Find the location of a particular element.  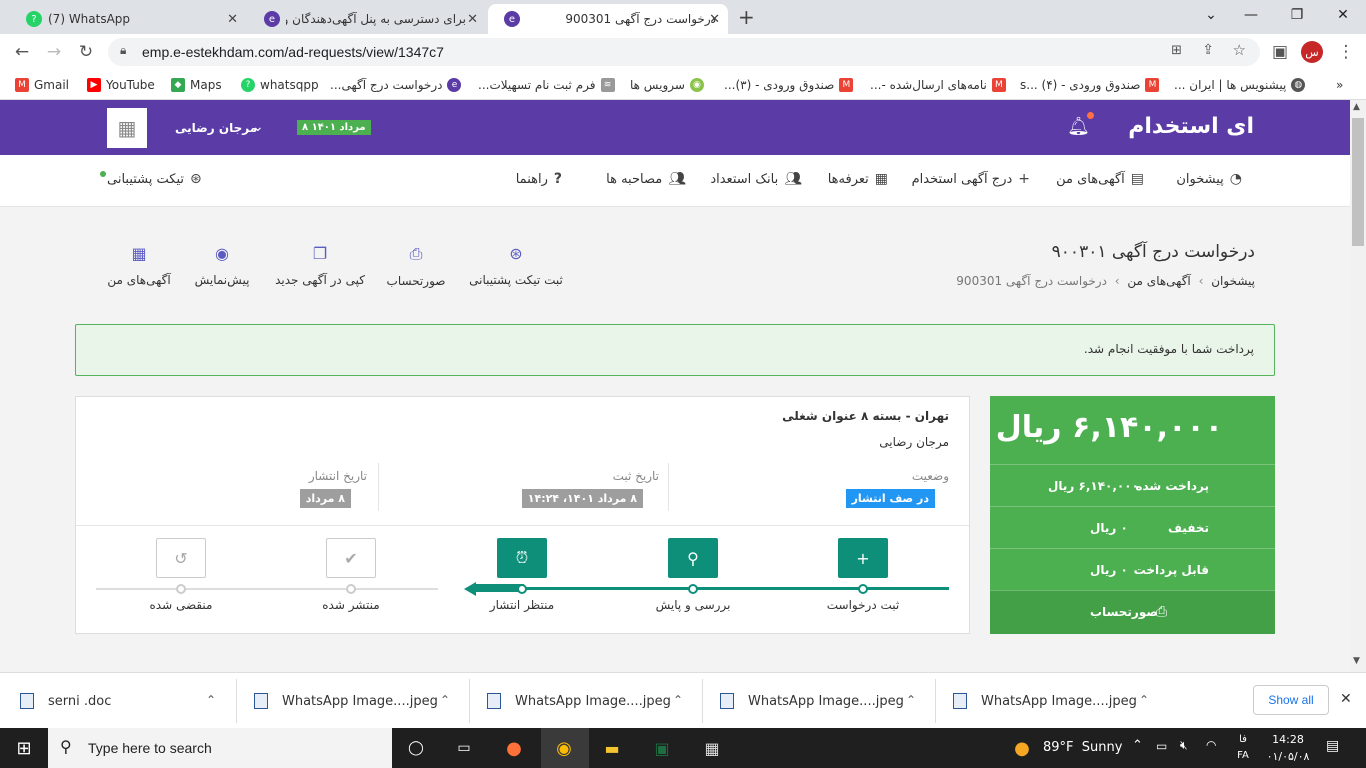

minimize-button: — is located at coordinates (1251, 15).